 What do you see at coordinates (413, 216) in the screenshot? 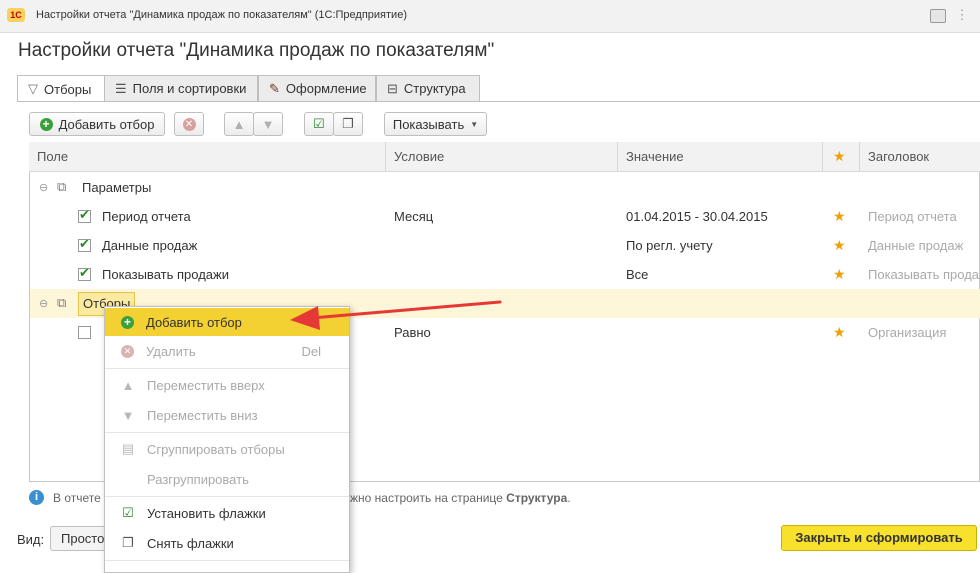
I see `row-condition: Месяц` at bounding box center [413, 216].